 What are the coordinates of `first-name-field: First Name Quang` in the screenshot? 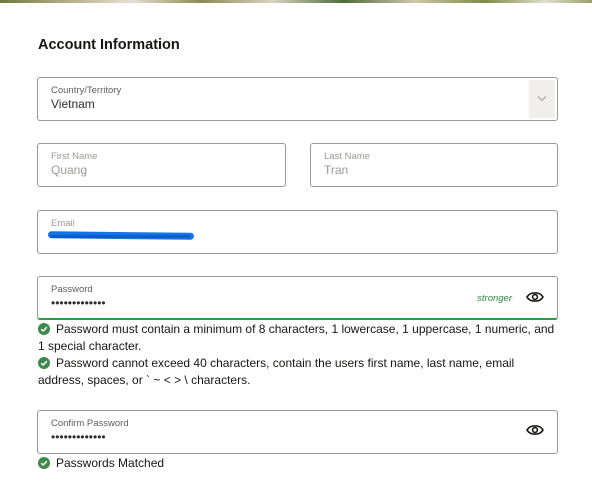 It's located at (161, 165).